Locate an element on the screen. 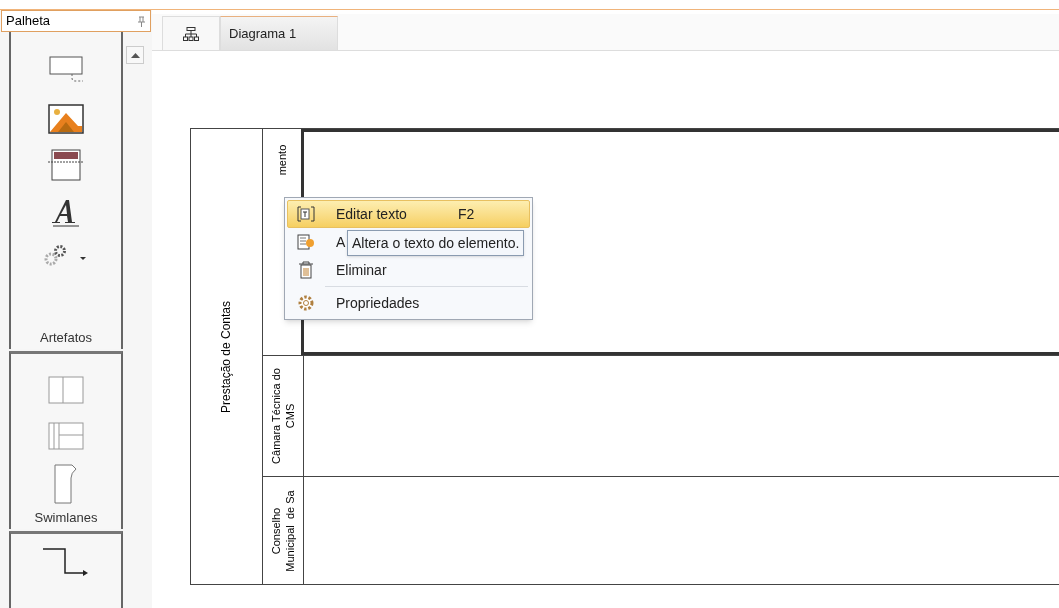 Image resolution: width=1059 pixels, height=608 pixels. tooltip: Altera o texto do elemento. is located at coordinates (436, 243).